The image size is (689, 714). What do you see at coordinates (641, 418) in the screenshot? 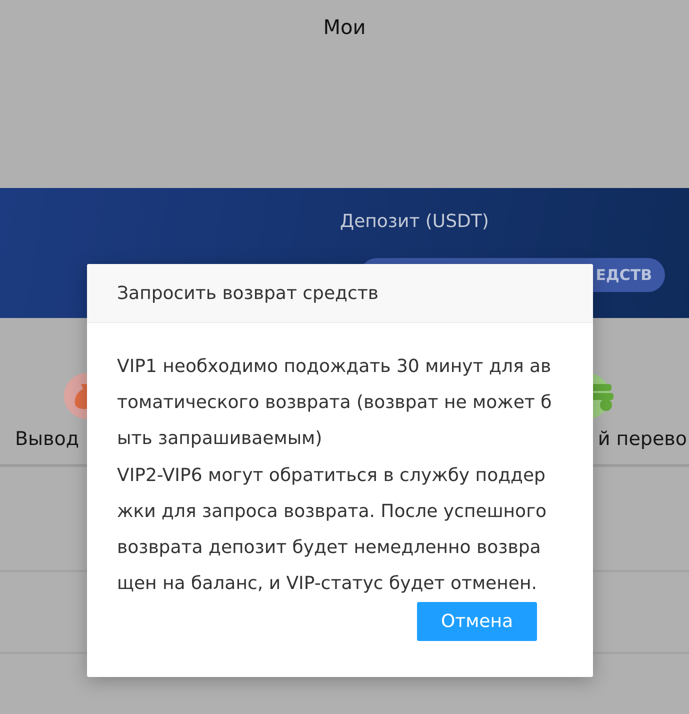
I see `action-item: й перево` at bounding box center [641, 418].